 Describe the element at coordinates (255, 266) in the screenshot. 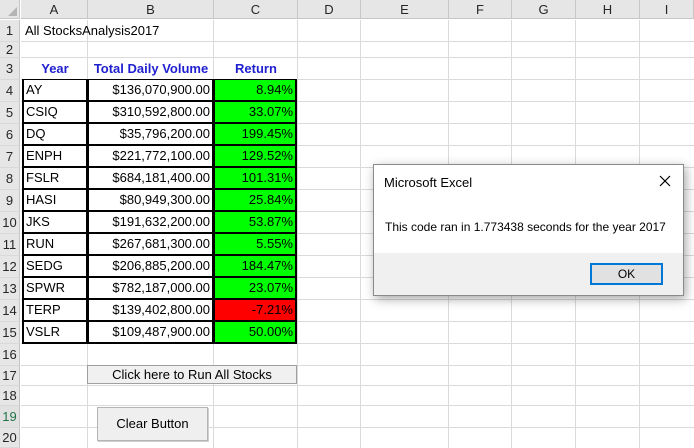

I see `return-cell: 184.47%` at that location.